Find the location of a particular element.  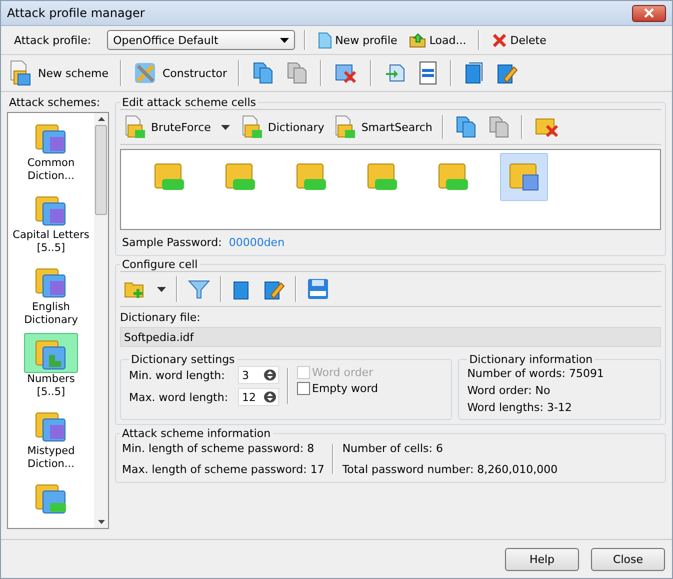

scheme-cell is located at coordinates (524, 177).